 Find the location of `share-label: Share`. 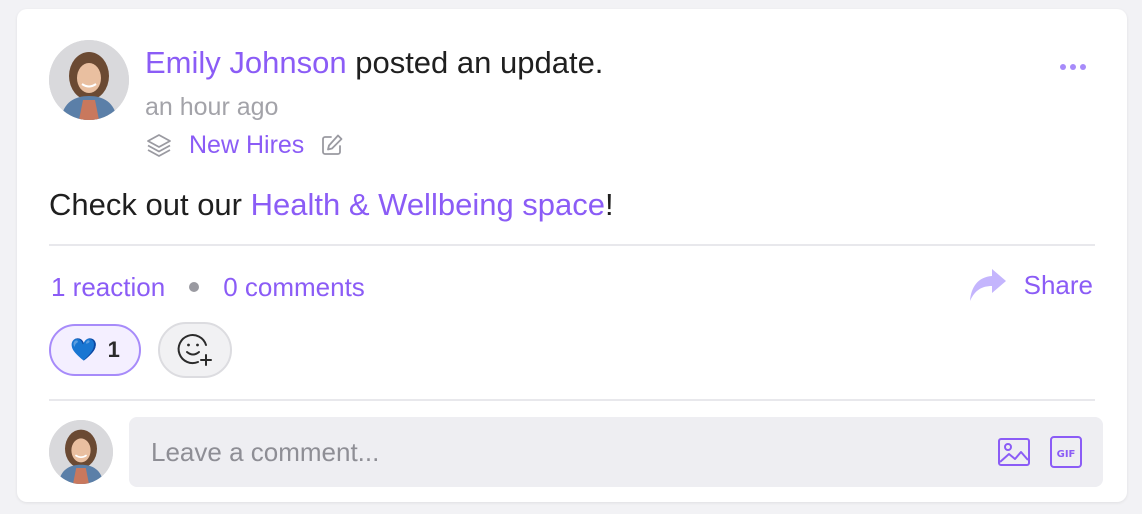

share-label: Share is located at coordinates (1058, 284).